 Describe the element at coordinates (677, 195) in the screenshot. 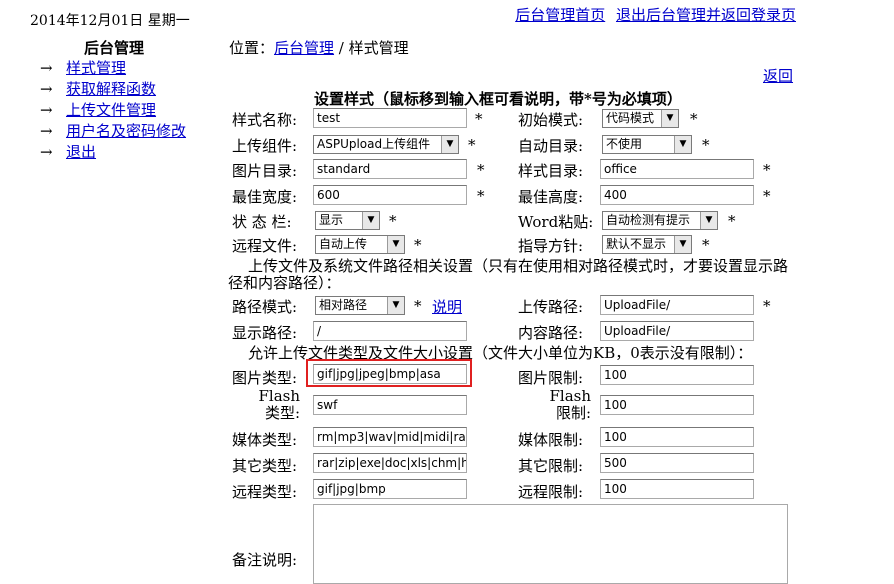

I see `best-height-input: 400` at that location.